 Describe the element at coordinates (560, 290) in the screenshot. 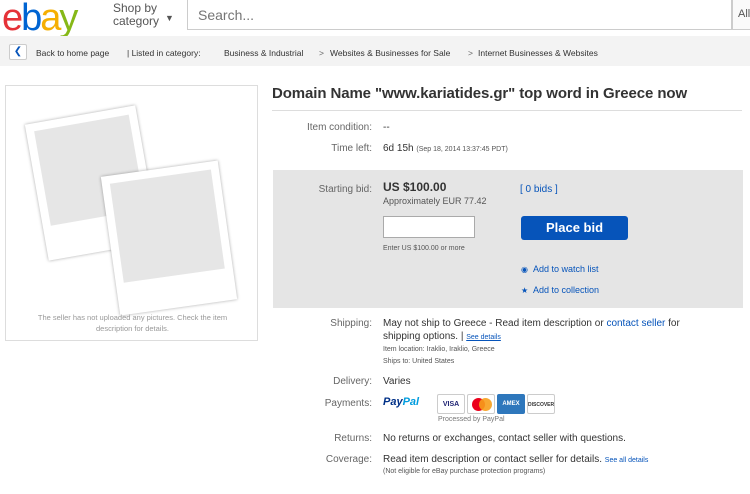

I see `add-to-collection-link: ★ Add to collection` at that location.